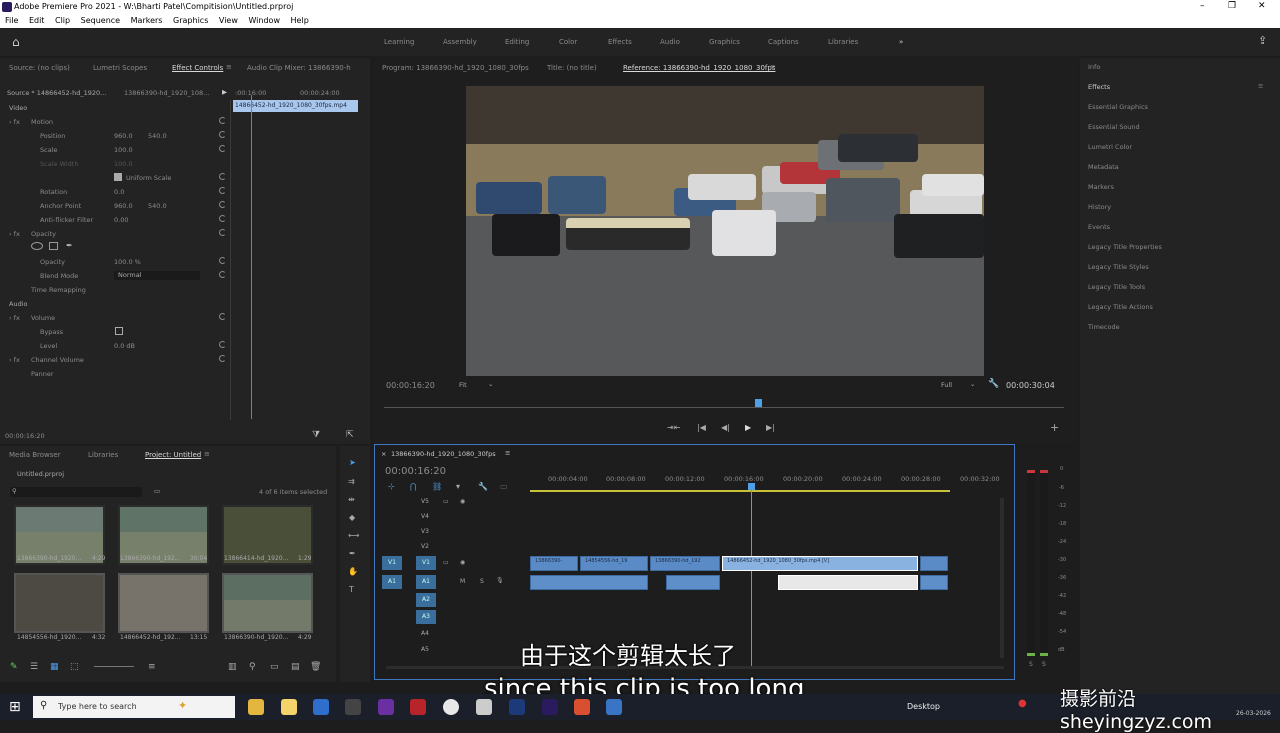 Image resolution: width=1280 pixels, height=733 pixels. What do you see at coordinates (1120, 307) in the screenshot?
I see `legacy-title-actions-tab: Legacy Title Actions` at bounding box center [1120, 307].